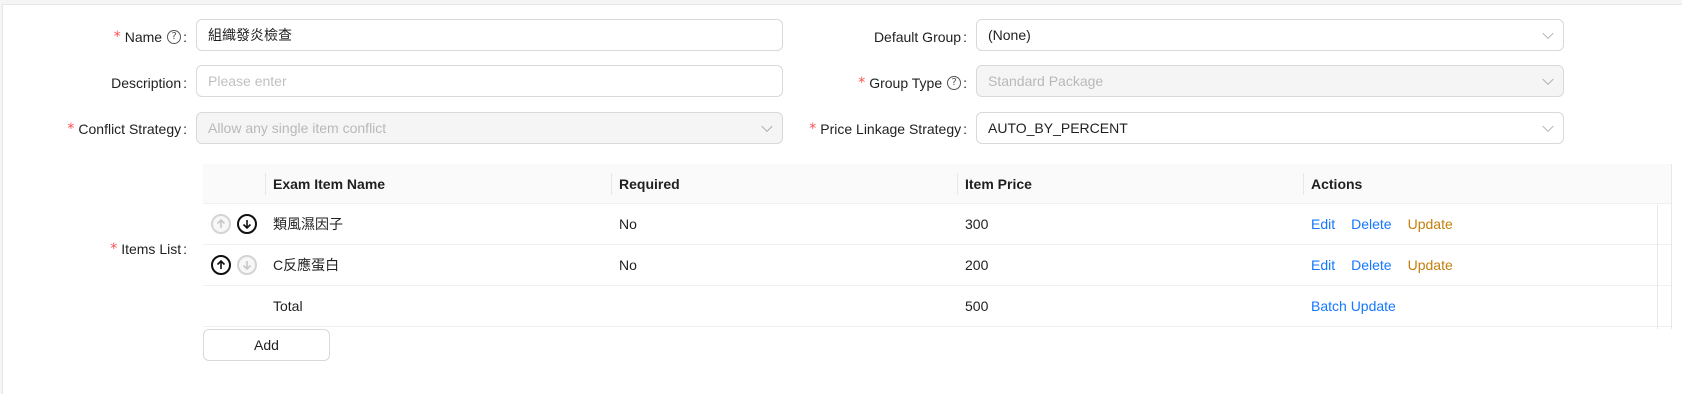 The width and height of the screenshot is (1682, 394). I want to click on description-label: Description :, so click(149, 83).